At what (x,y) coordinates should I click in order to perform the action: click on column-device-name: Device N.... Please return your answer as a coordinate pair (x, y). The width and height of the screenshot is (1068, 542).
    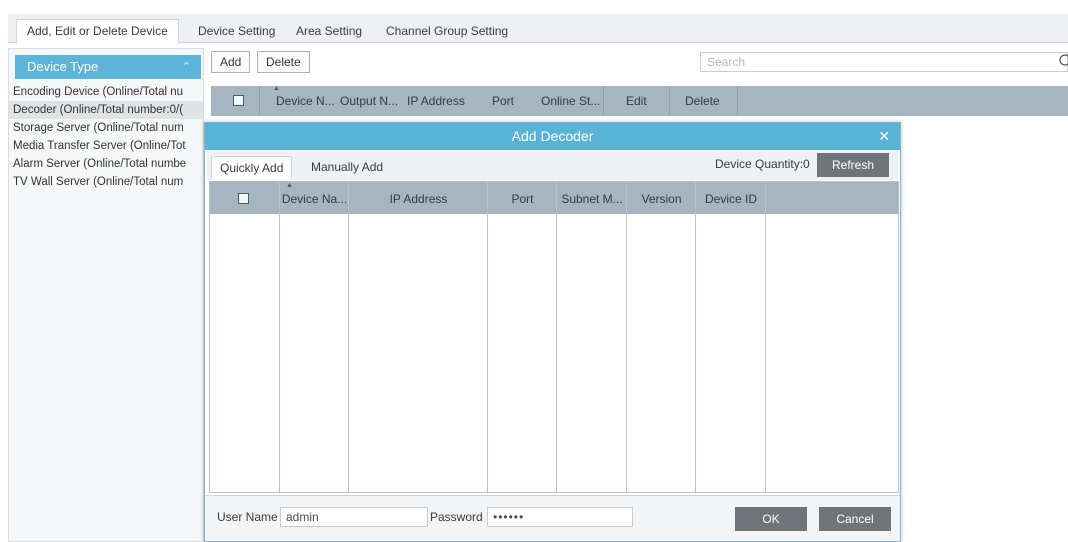
    Looking at the image, I should click on (305, 101).